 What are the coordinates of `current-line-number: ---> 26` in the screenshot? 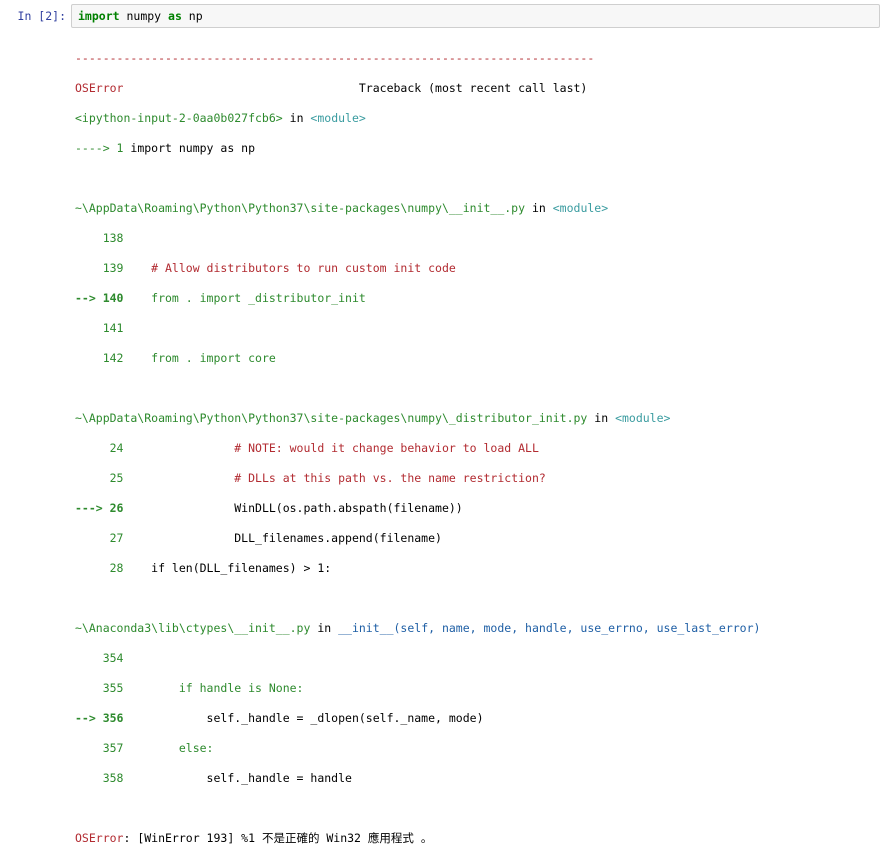 It's located at (99, 508).